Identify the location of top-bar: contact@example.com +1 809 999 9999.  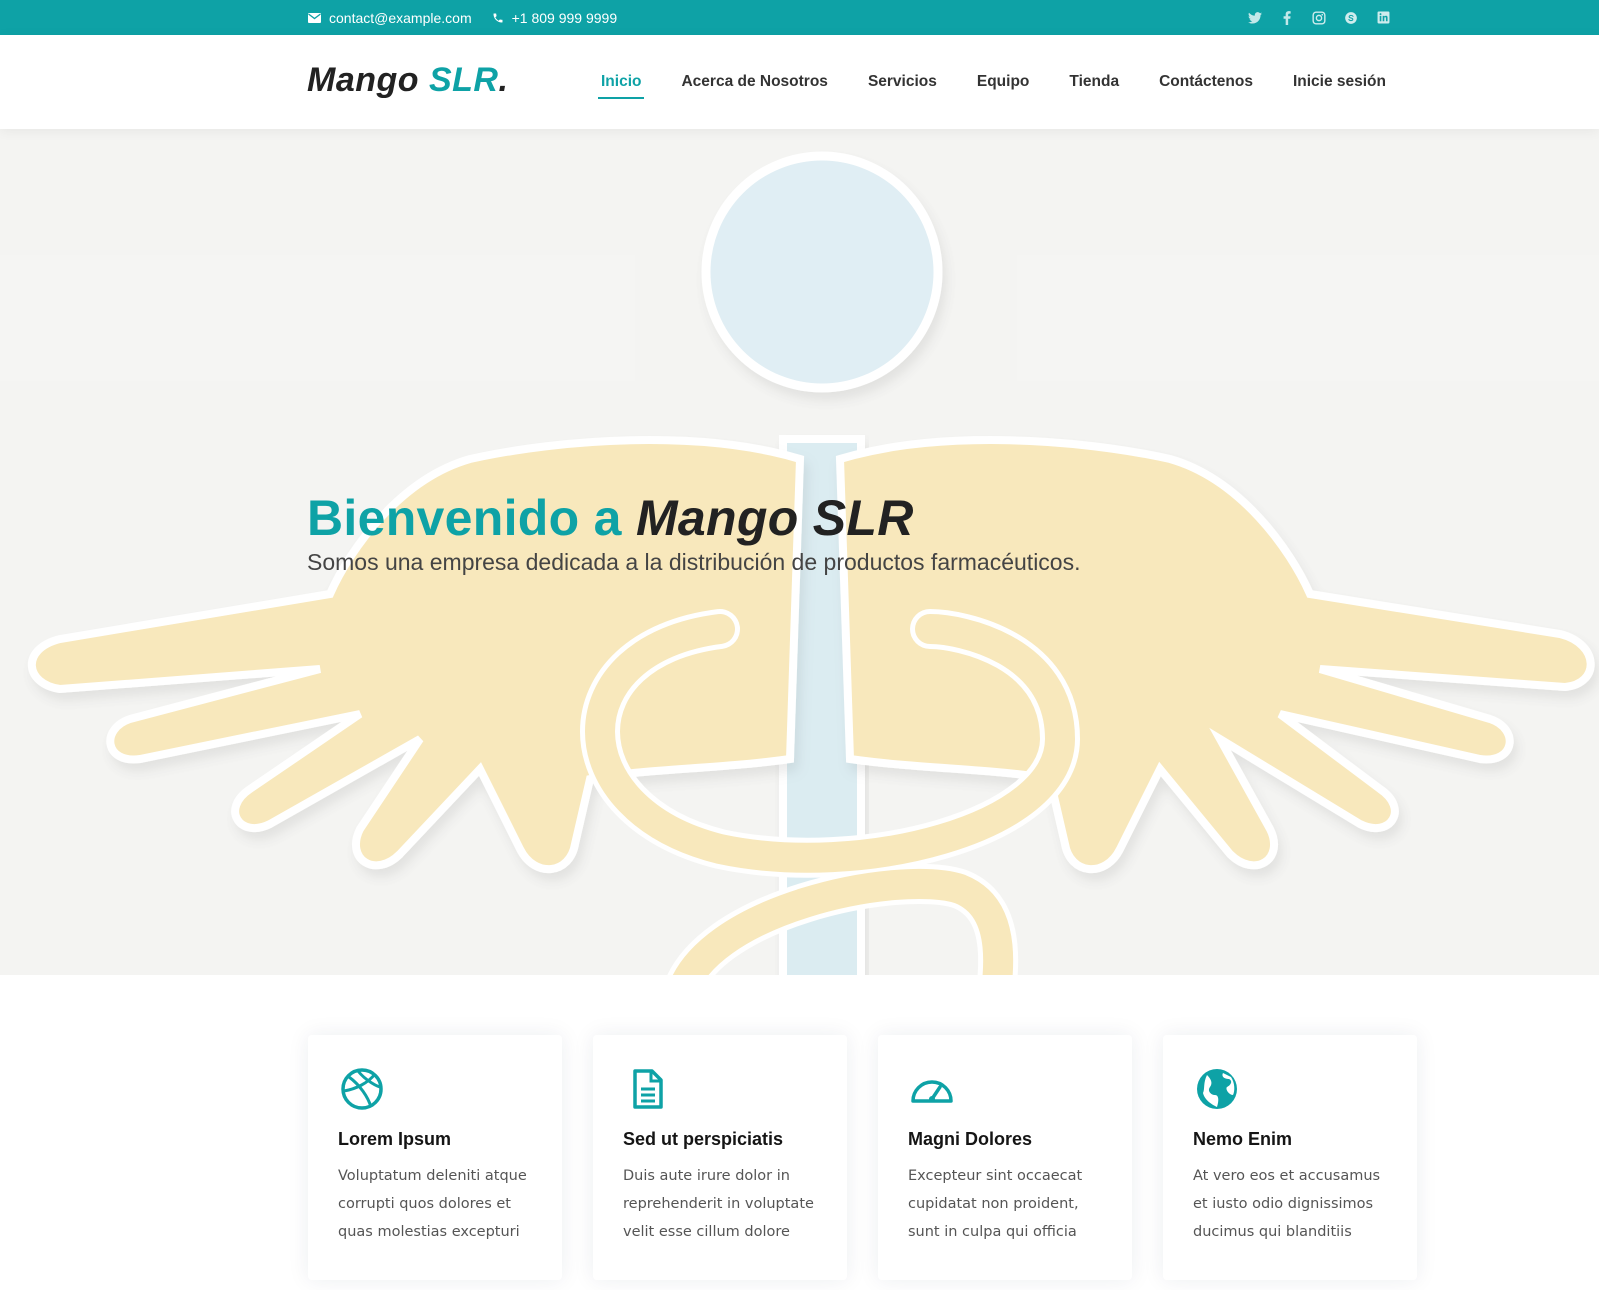
(799, 17).